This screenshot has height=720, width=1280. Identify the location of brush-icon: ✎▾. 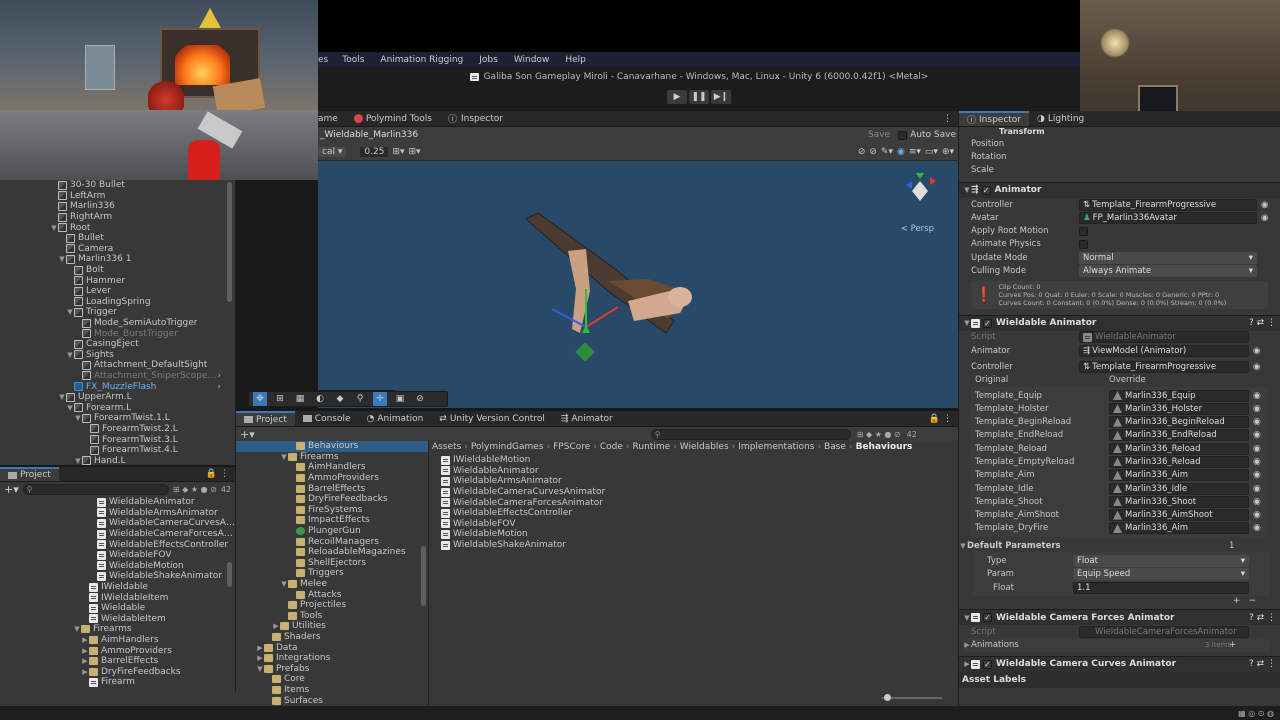
(887, 152).